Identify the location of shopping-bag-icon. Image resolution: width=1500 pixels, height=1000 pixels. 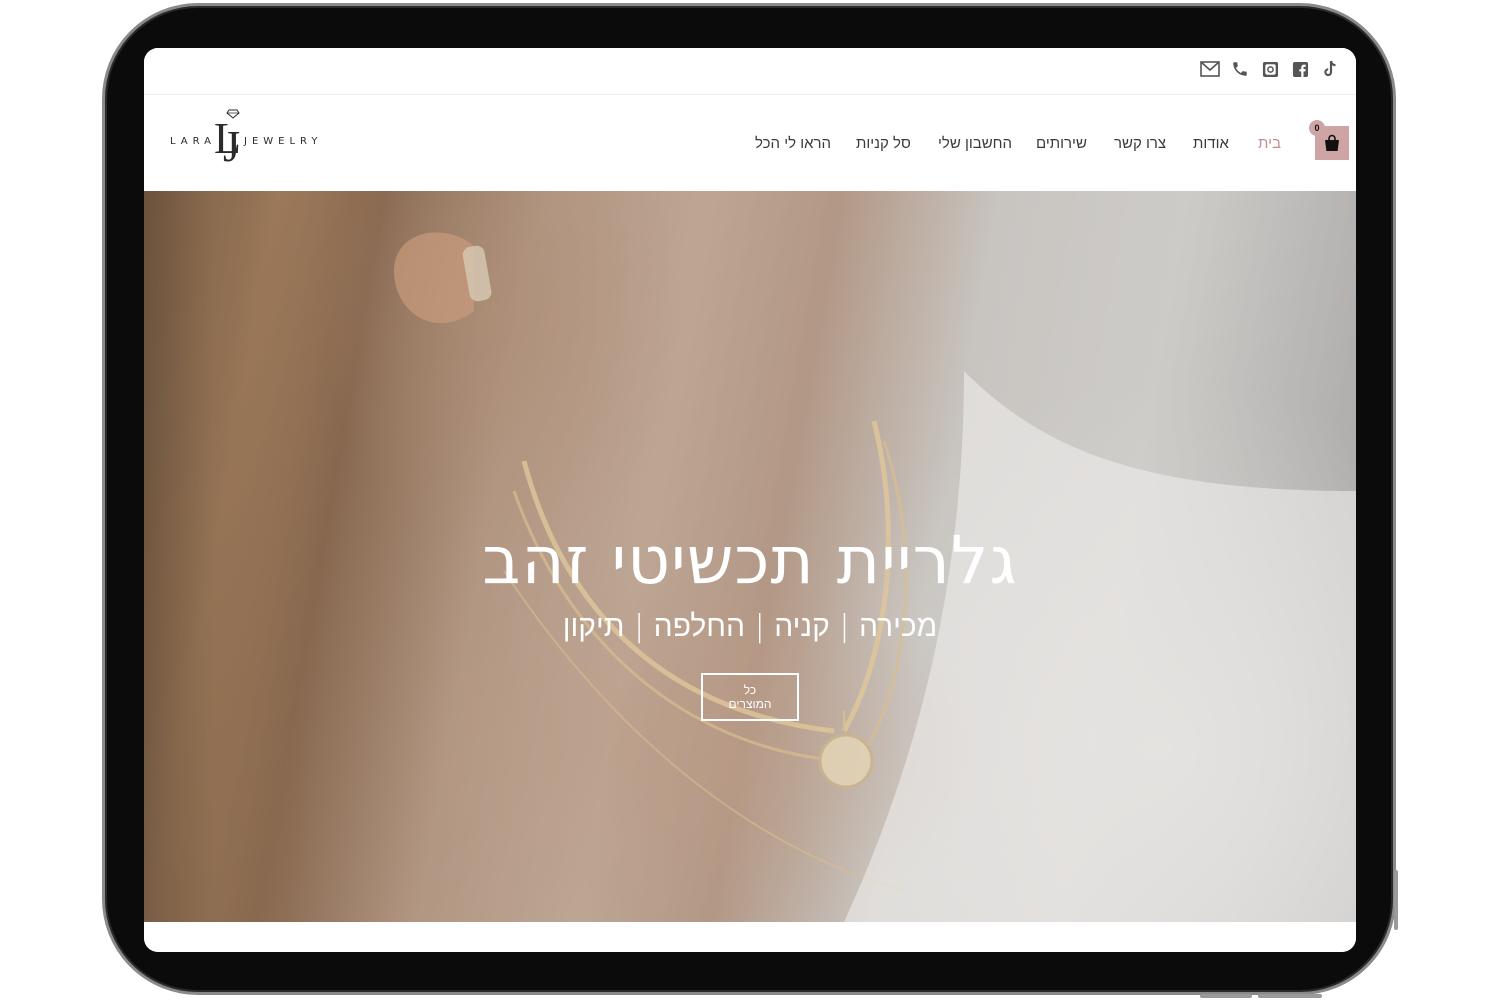
(1332, 142).